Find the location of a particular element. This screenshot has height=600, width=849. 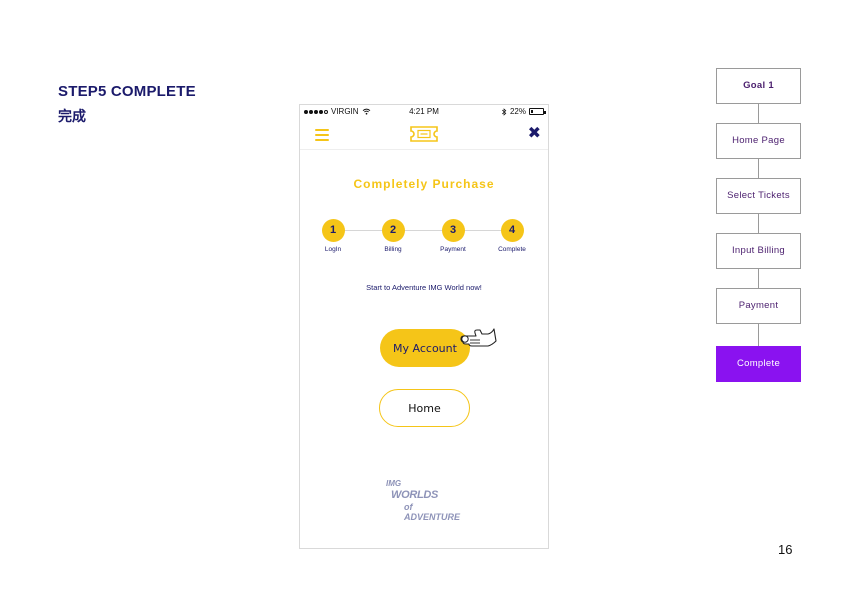

hand-pointer-icon is located at coordinates (478, 337).